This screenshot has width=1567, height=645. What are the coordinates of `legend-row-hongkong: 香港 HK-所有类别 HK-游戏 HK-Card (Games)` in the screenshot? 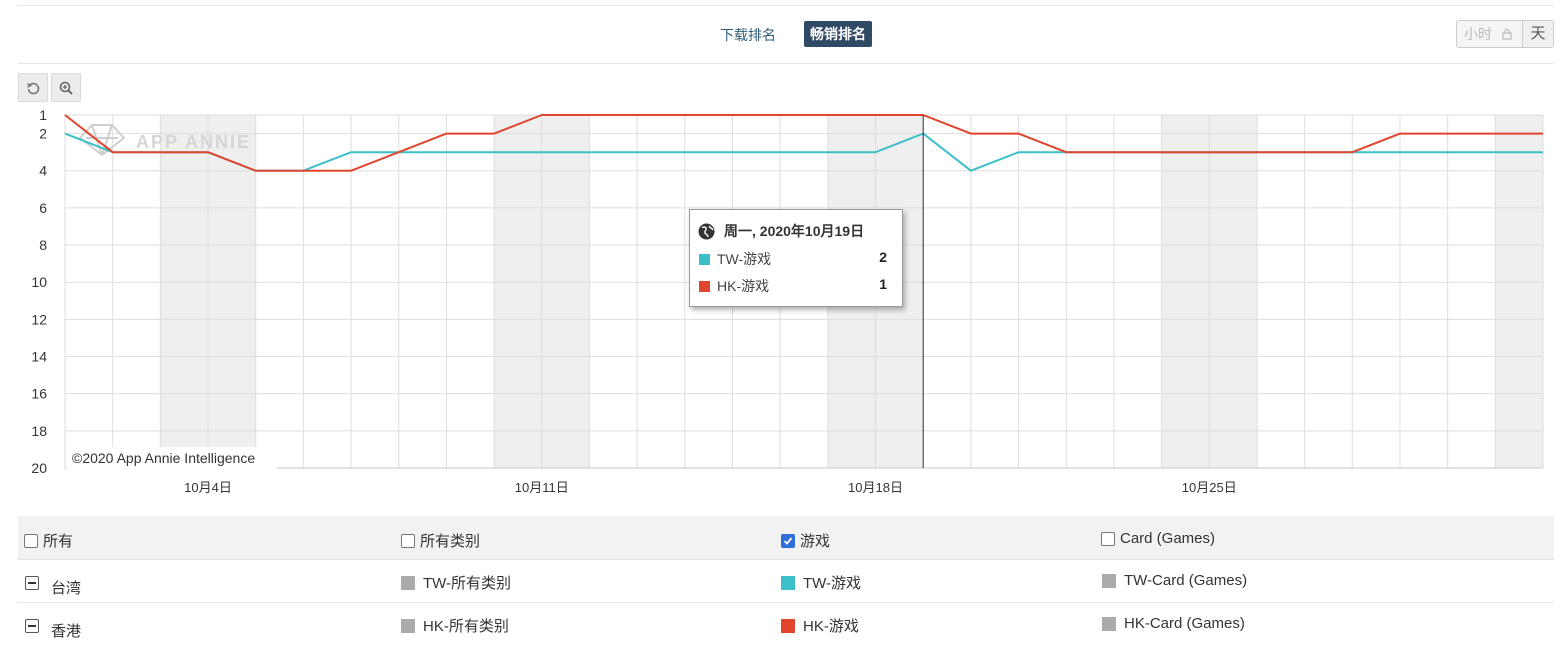 It's located at (786, 624).